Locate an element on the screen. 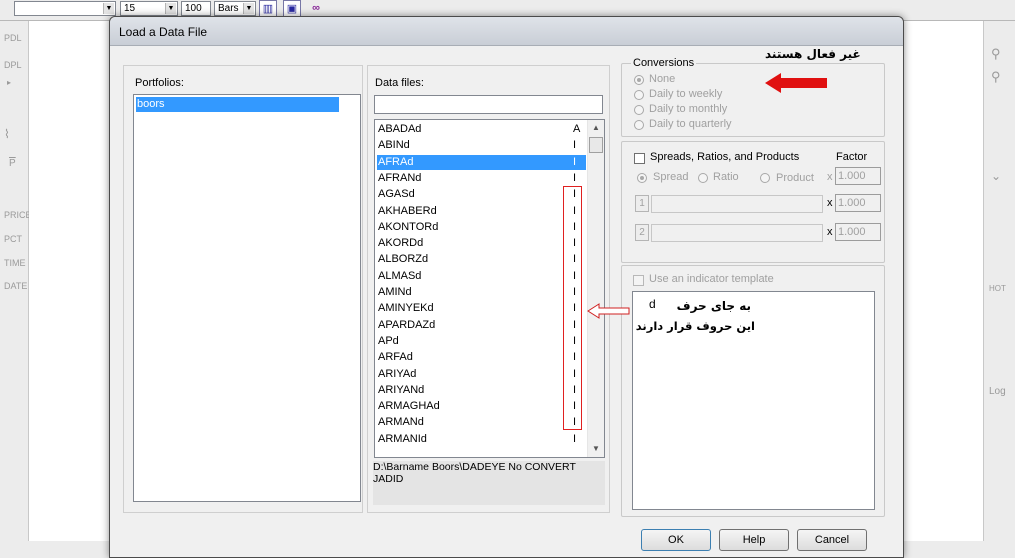 This screenshot has width=1015, height=558. file-name: ARMAGHAd is located at coordinates (409, 406).